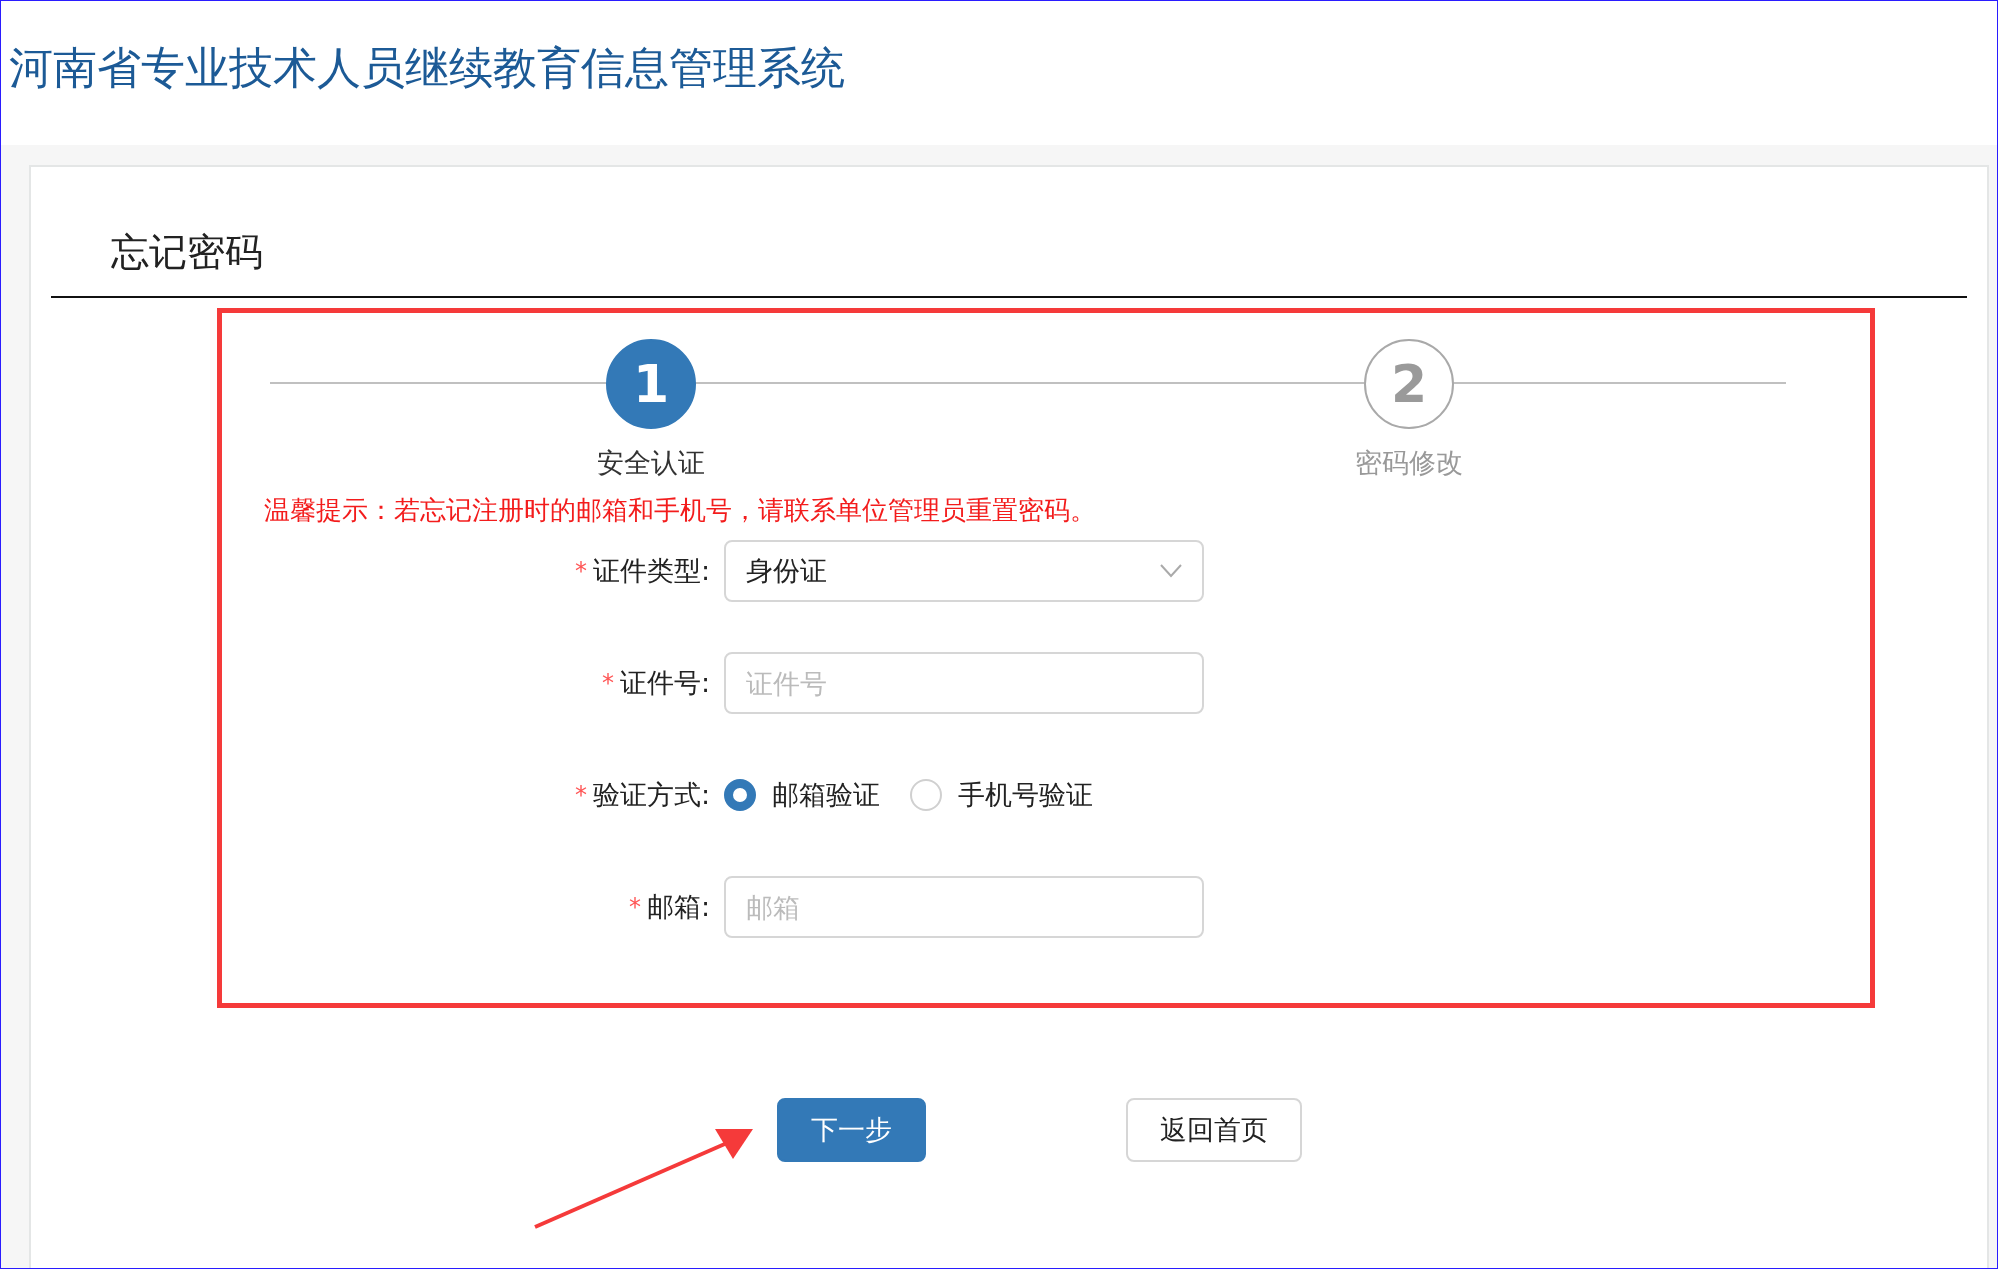  What do you see at coordinates (964, 683) in the screenshot?
I see `input-field: 证件号` at bounding box center [964, 683].